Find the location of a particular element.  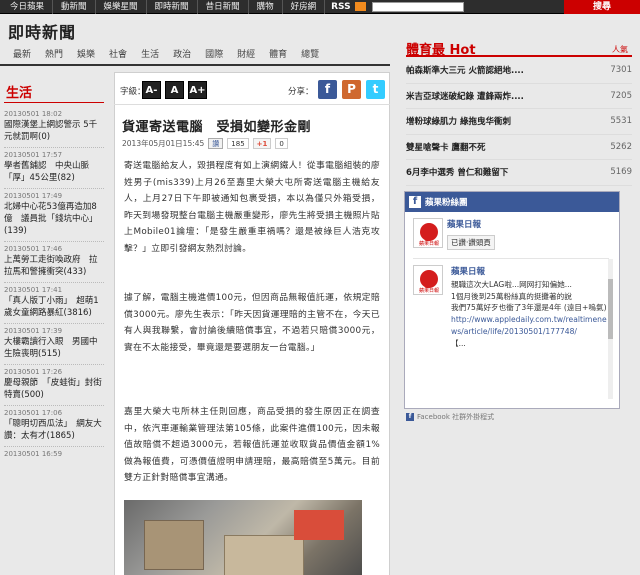

font-default-button: A is located at coordinates (174, 90).